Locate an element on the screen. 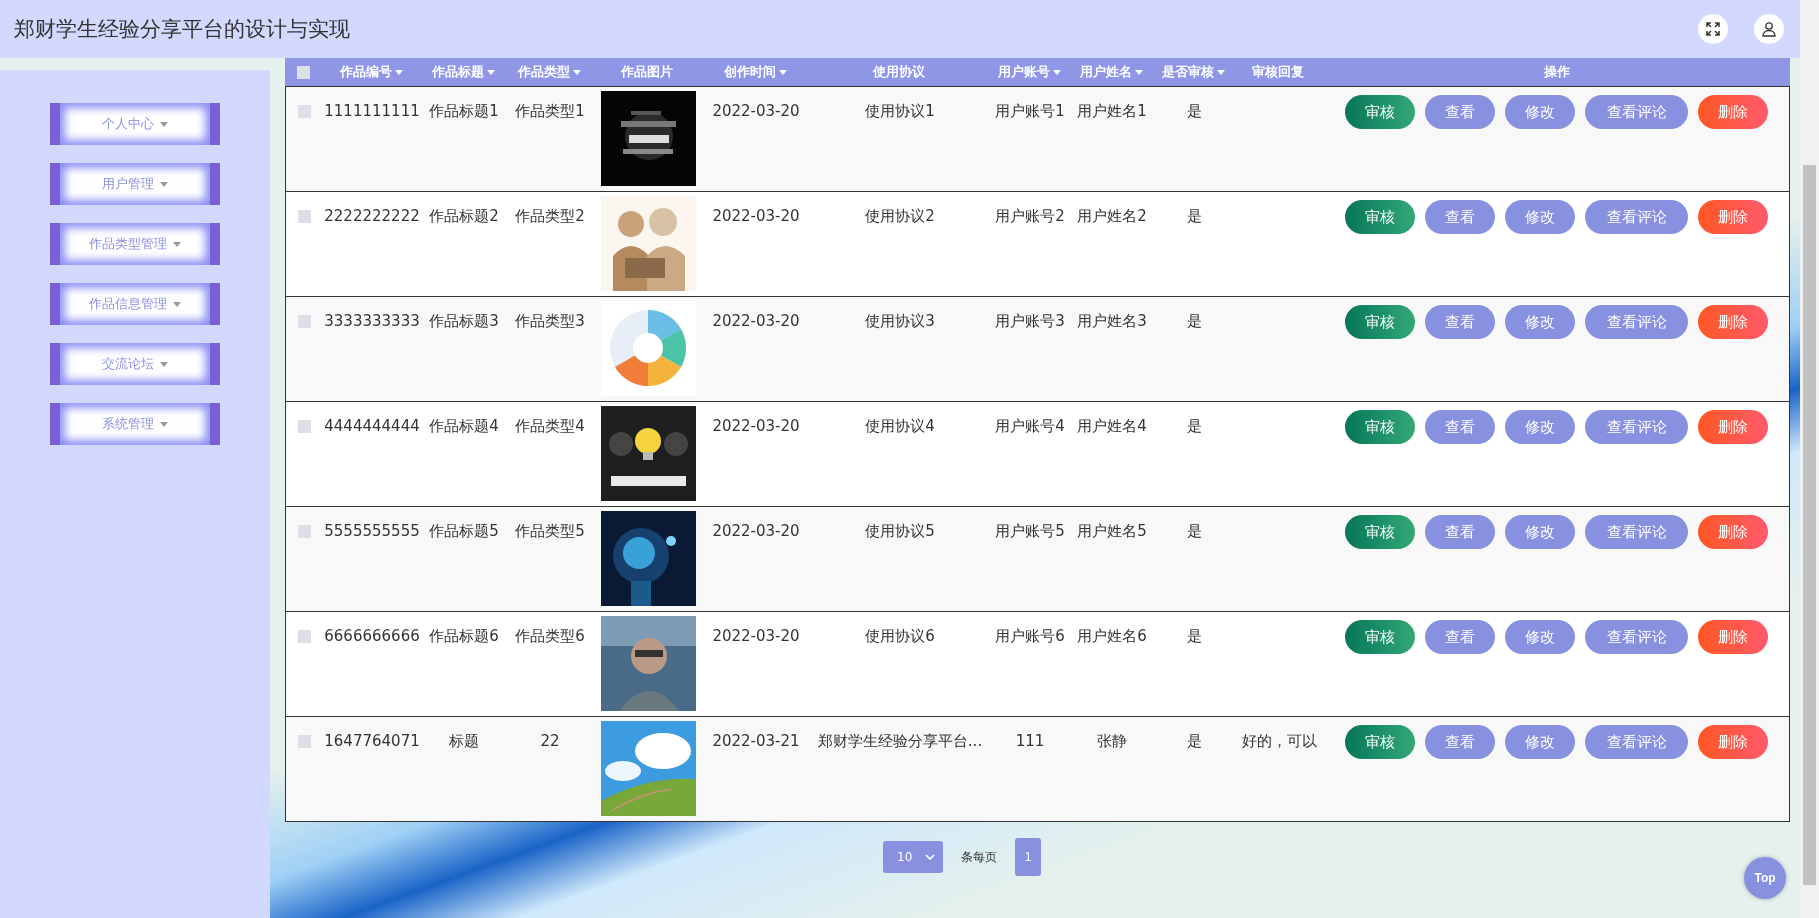  column-header: 用户姓名 is located at coordinates (1111, 72).